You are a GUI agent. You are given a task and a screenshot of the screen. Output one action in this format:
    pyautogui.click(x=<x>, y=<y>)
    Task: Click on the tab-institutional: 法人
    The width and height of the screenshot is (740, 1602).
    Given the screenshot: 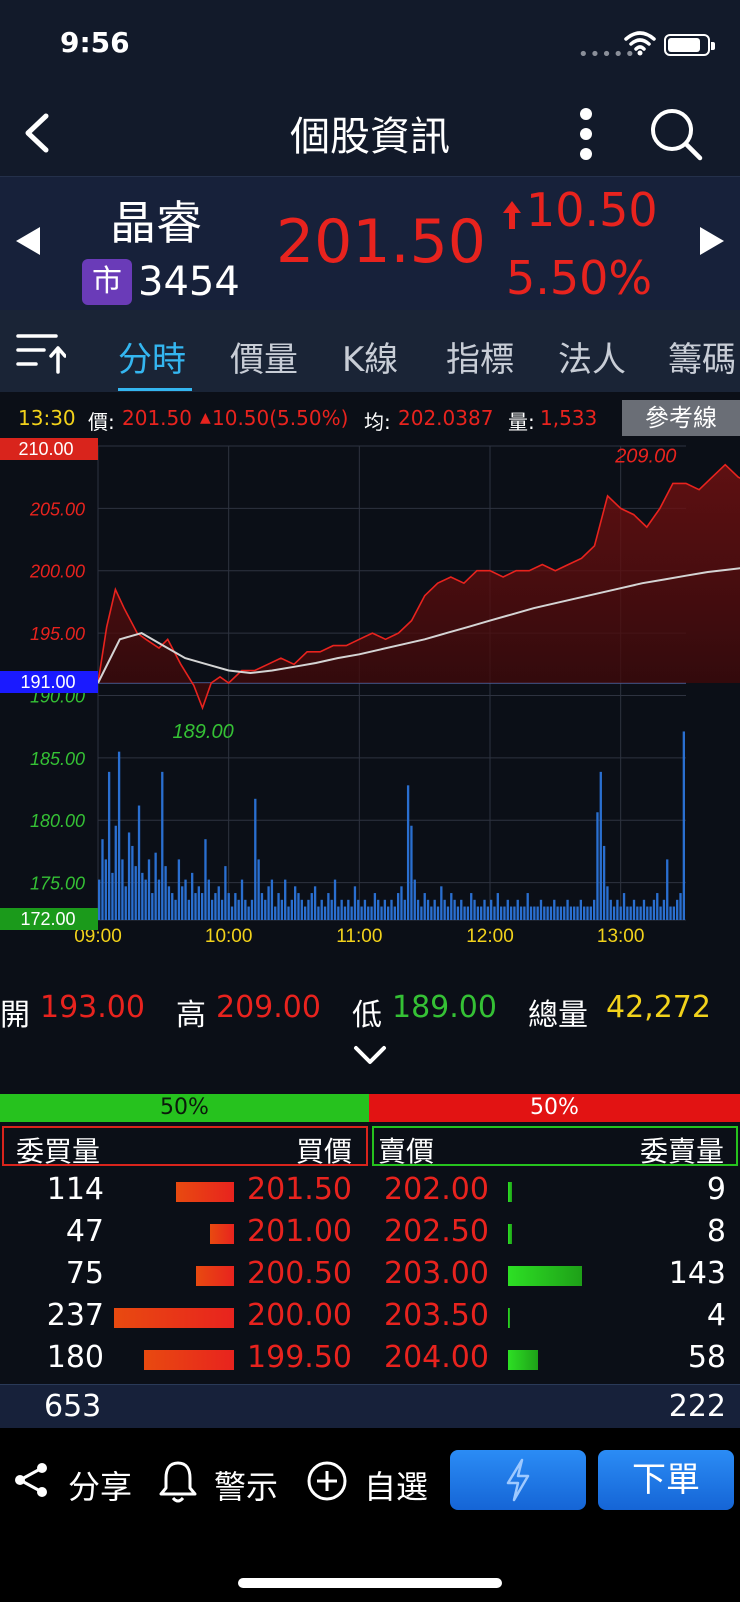 What is the action you would take?
    pyautogui.click(x=592, y=356)
    